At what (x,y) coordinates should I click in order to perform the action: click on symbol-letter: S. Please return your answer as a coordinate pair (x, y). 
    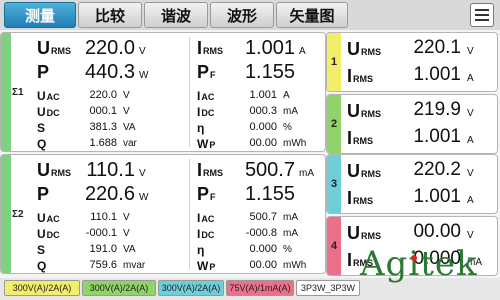
    Looking at the image, I should click on (41, 250).